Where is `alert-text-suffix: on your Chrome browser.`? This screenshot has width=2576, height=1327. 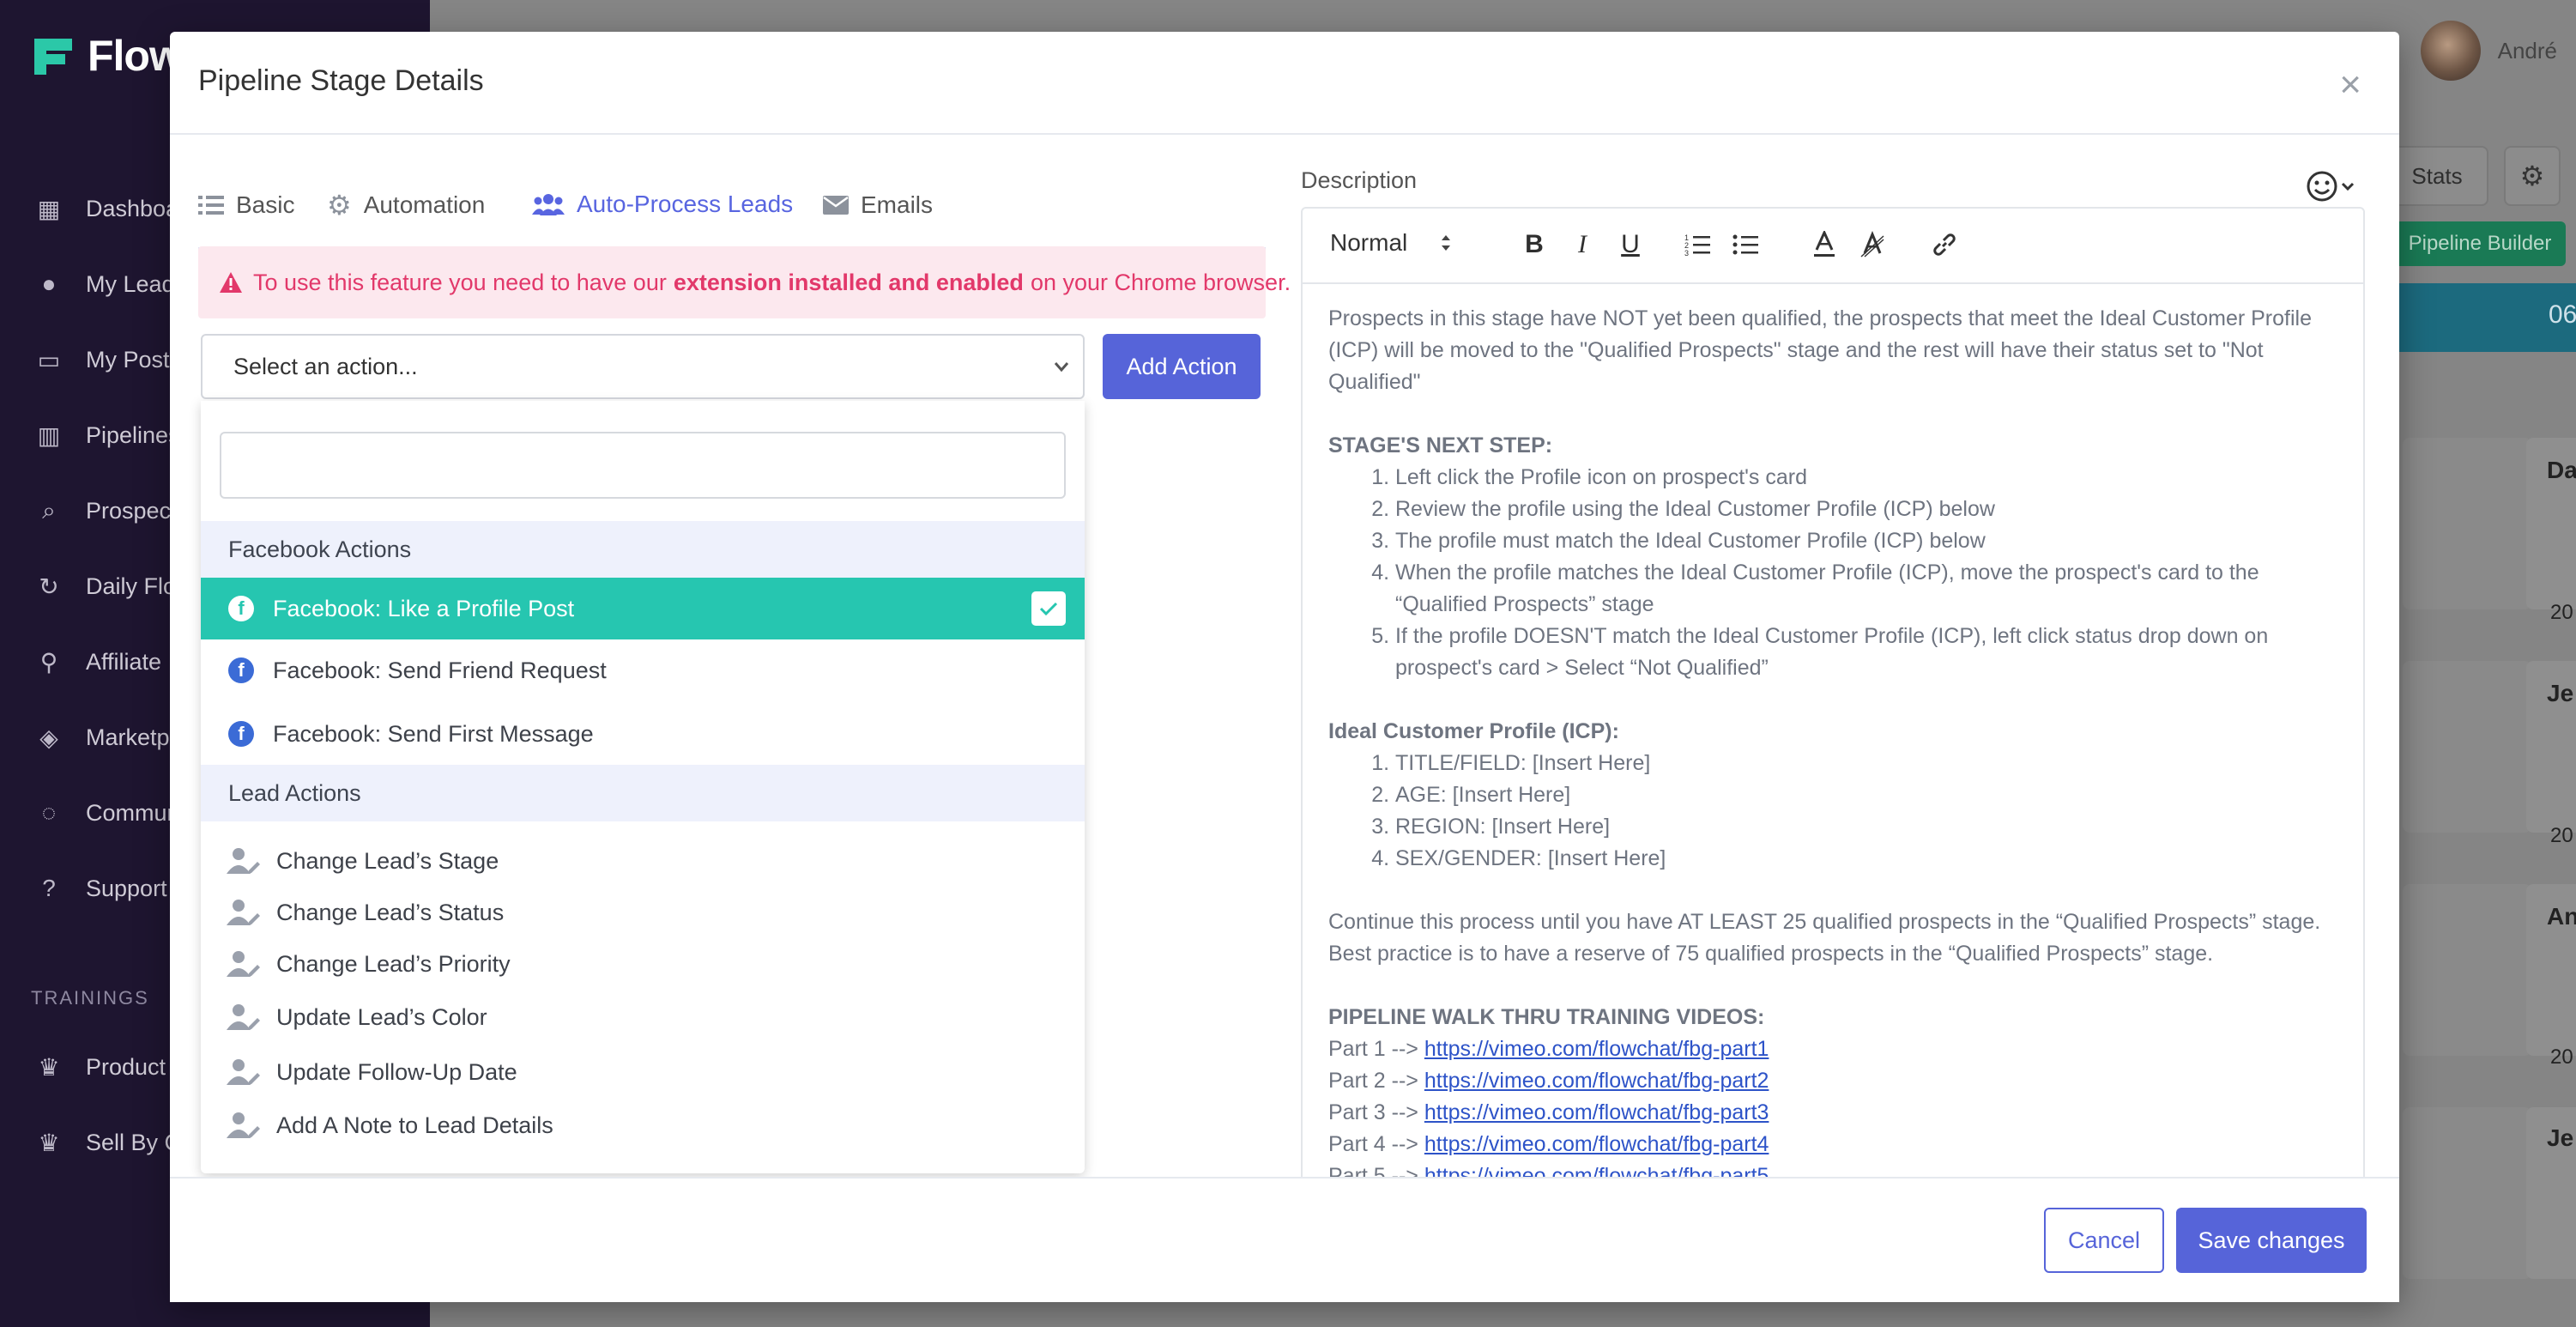
alert-text-suffix: on your Chrome browser. is located at coordinates (1160, 282).